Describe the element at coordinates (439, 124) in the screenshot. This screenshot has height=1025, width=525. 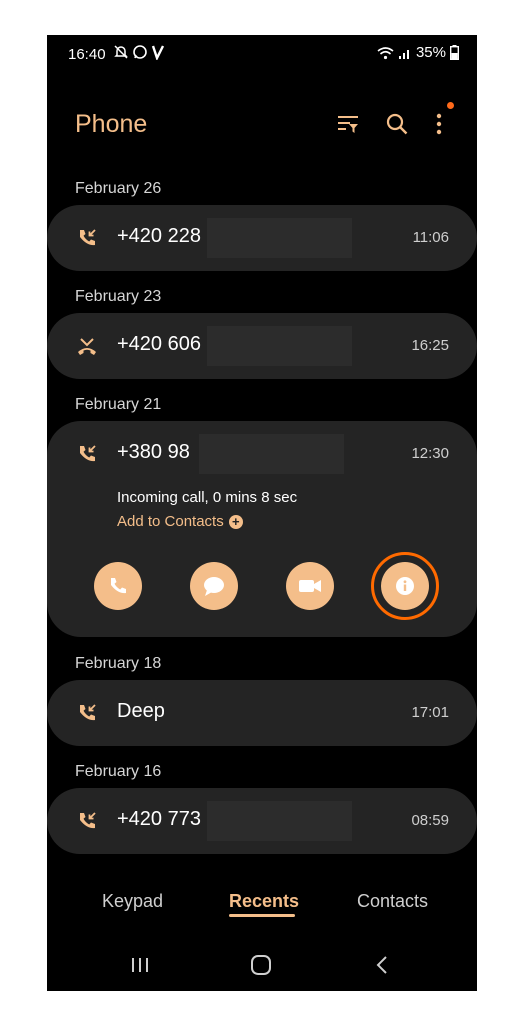
I see `more-options-icon` at that location.